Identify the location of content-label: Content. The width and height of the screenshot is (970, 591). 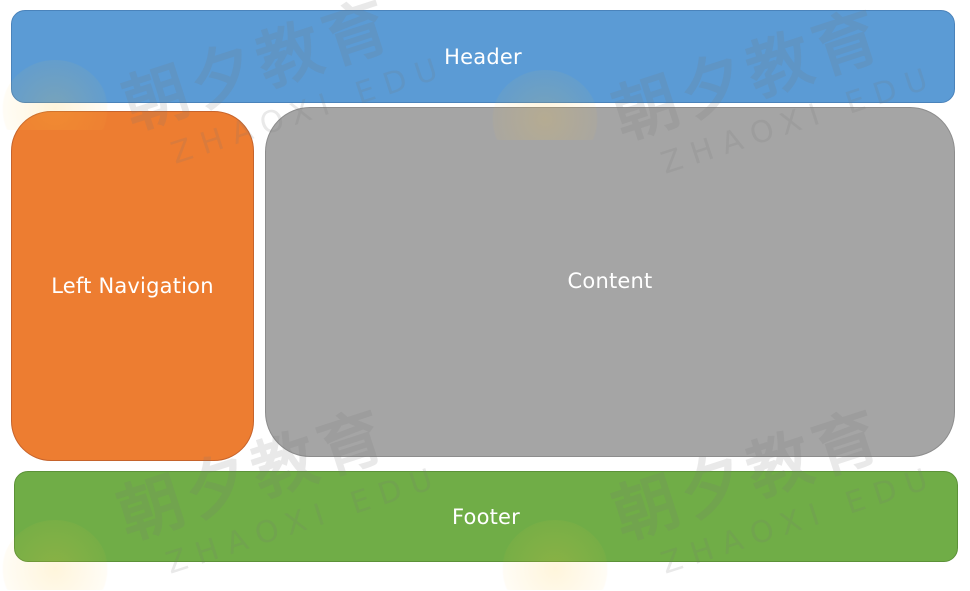
(610, 281).